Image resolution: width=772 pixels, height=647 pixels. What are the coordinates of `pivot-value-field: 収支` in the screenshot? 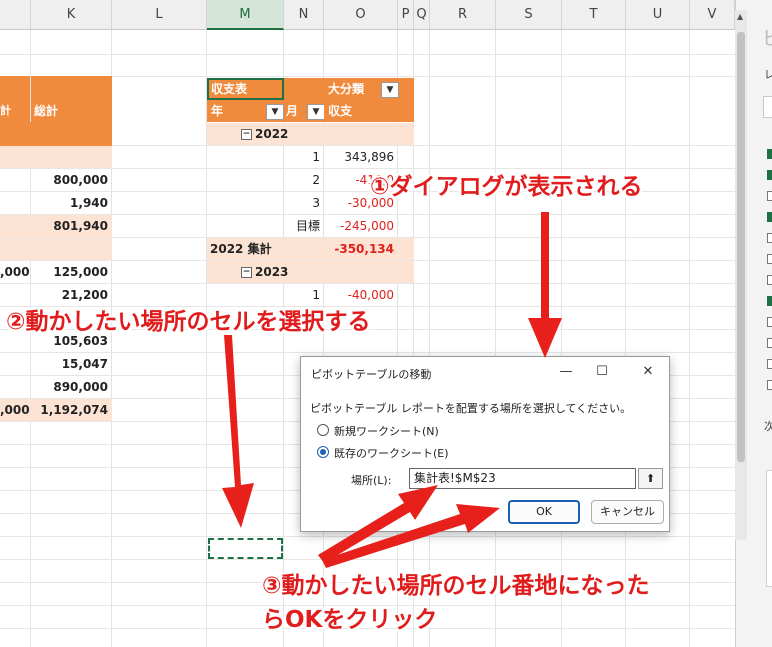 It's located at (369, 111).